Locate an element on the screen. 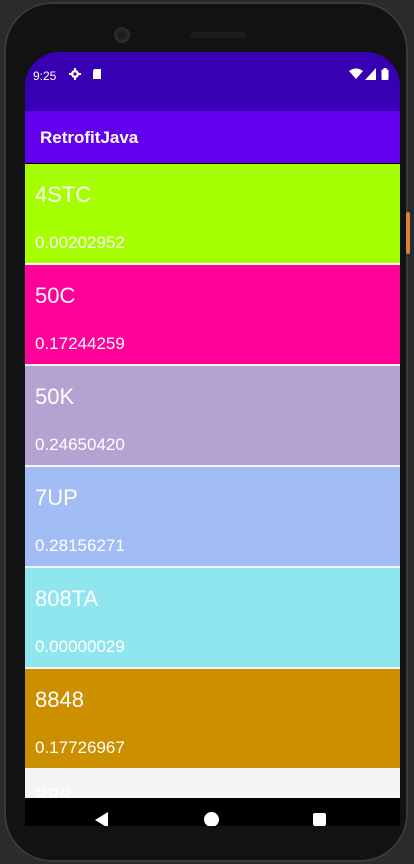 The image size is (414, 864). coin-symbol: 4STC is located at coordinates (63, 194).